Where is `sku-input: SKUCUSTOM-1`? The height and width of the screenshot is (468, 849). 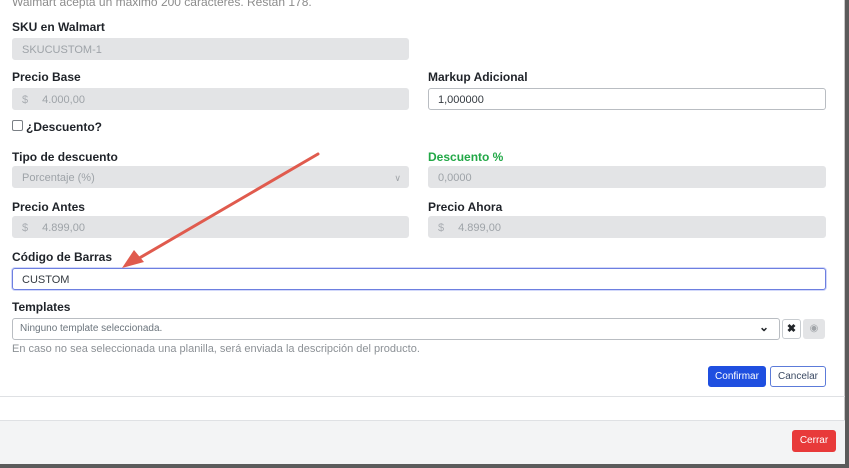
sku-input: SKUCUSTOM-1 is located at coordinates (210, 49).